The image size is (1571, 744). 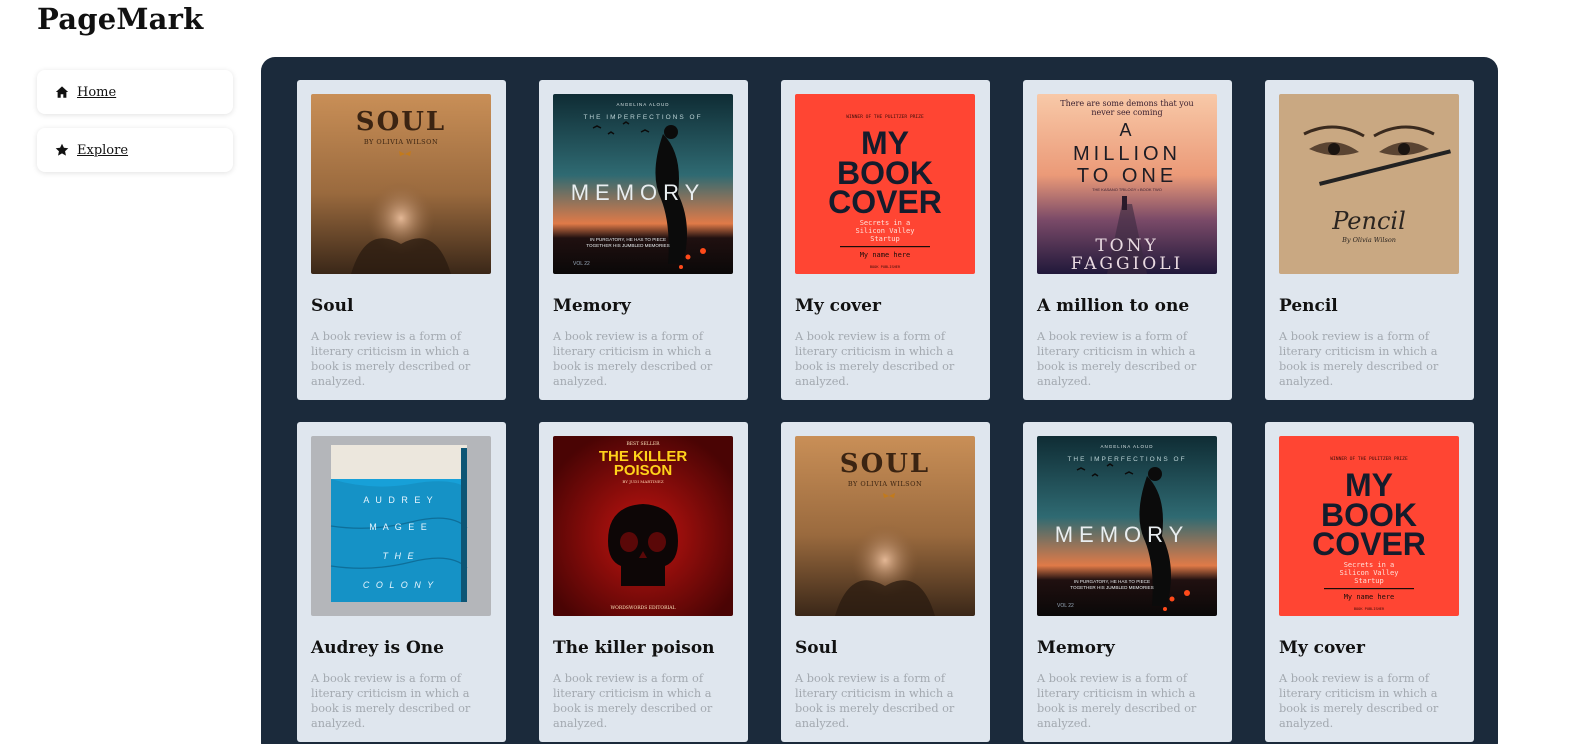 I want to click on book-cover: A U D R E Y M A G E E T H E C O L O N Y, so click(x=401, y=526).